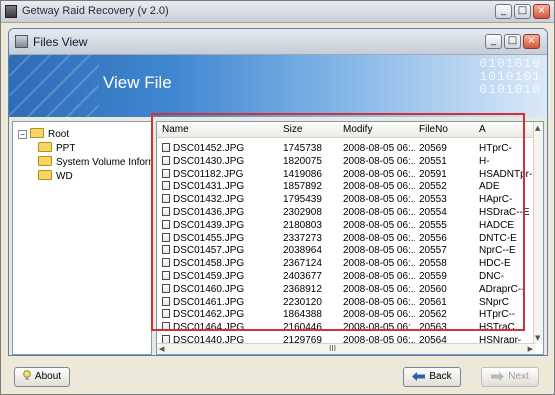 This screenshot has height=395, width=555. Describe the element at coordinates (507, 199) in the screenshot. I see `table-cell-attr: HAprC-` at that location.